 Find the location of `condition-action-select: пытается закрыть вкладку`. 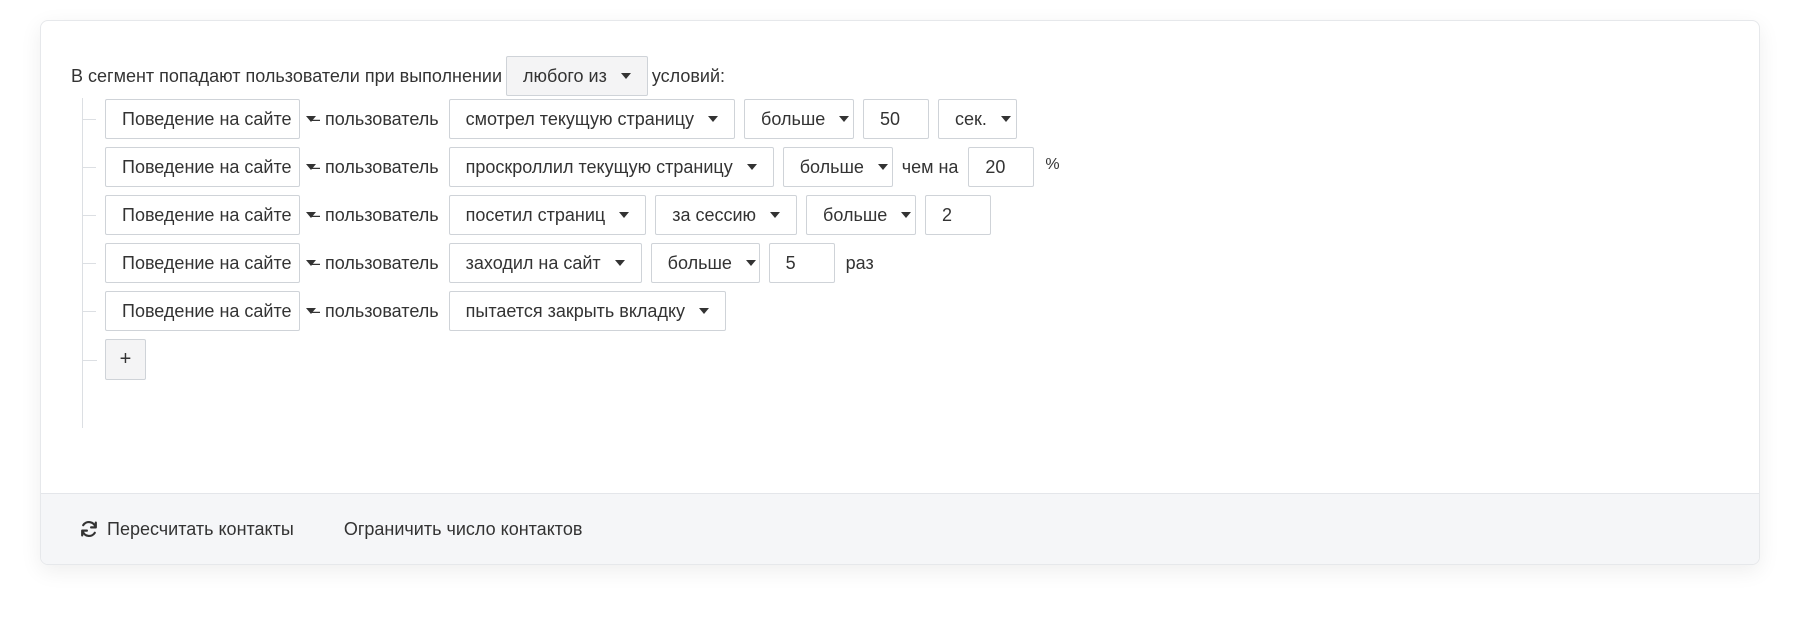

condition-action-select: пытается закрыть вкладку is located at coordinates (587, 311).